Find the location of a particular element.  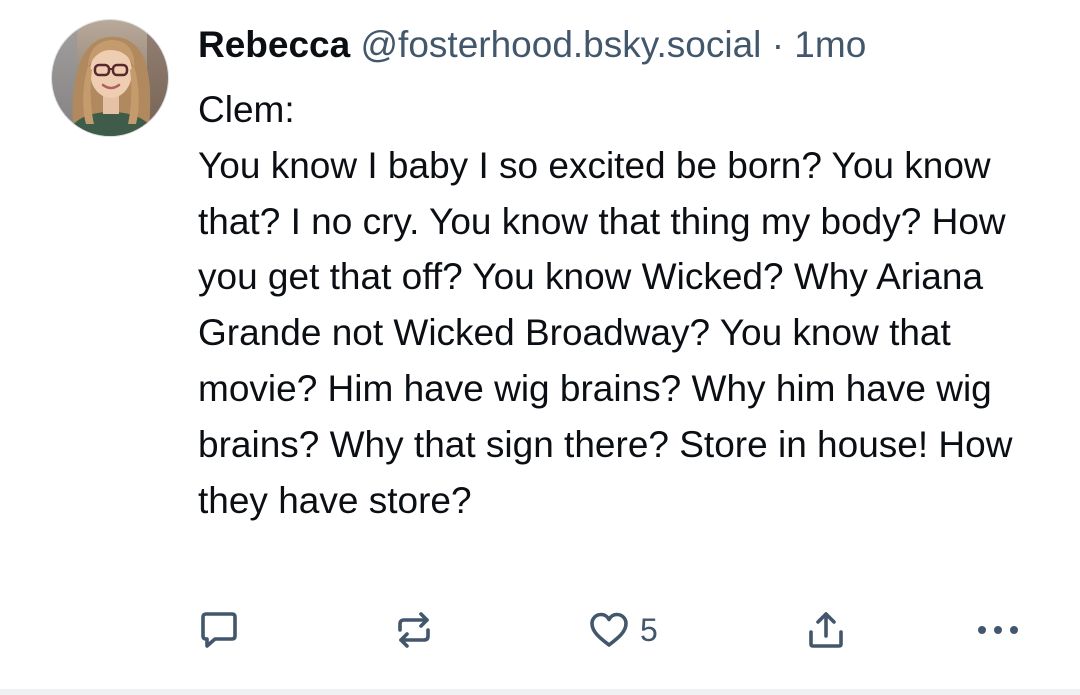

post-actions: 5 is located at coordinates (540, 630).